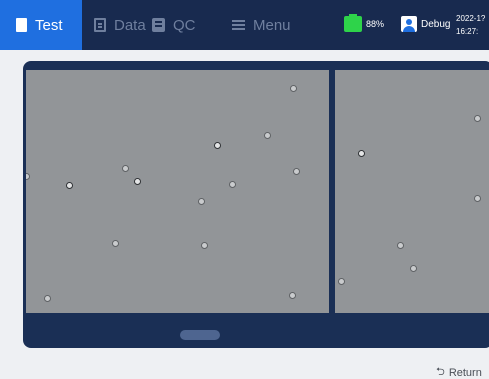 This screenshot has width=489, height=379. I want to click on tab-data: Data, so click(120, 25).